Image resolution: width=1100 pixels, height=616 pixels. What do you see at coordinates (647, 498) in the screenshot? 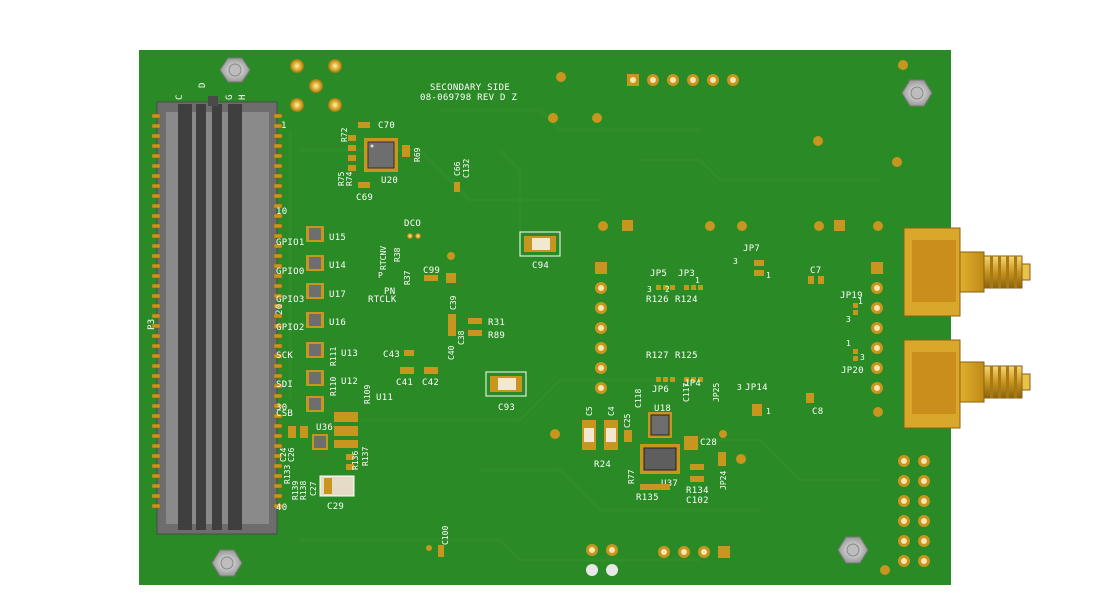
I see `label-r135: R135` at bounding box center [647, 498].